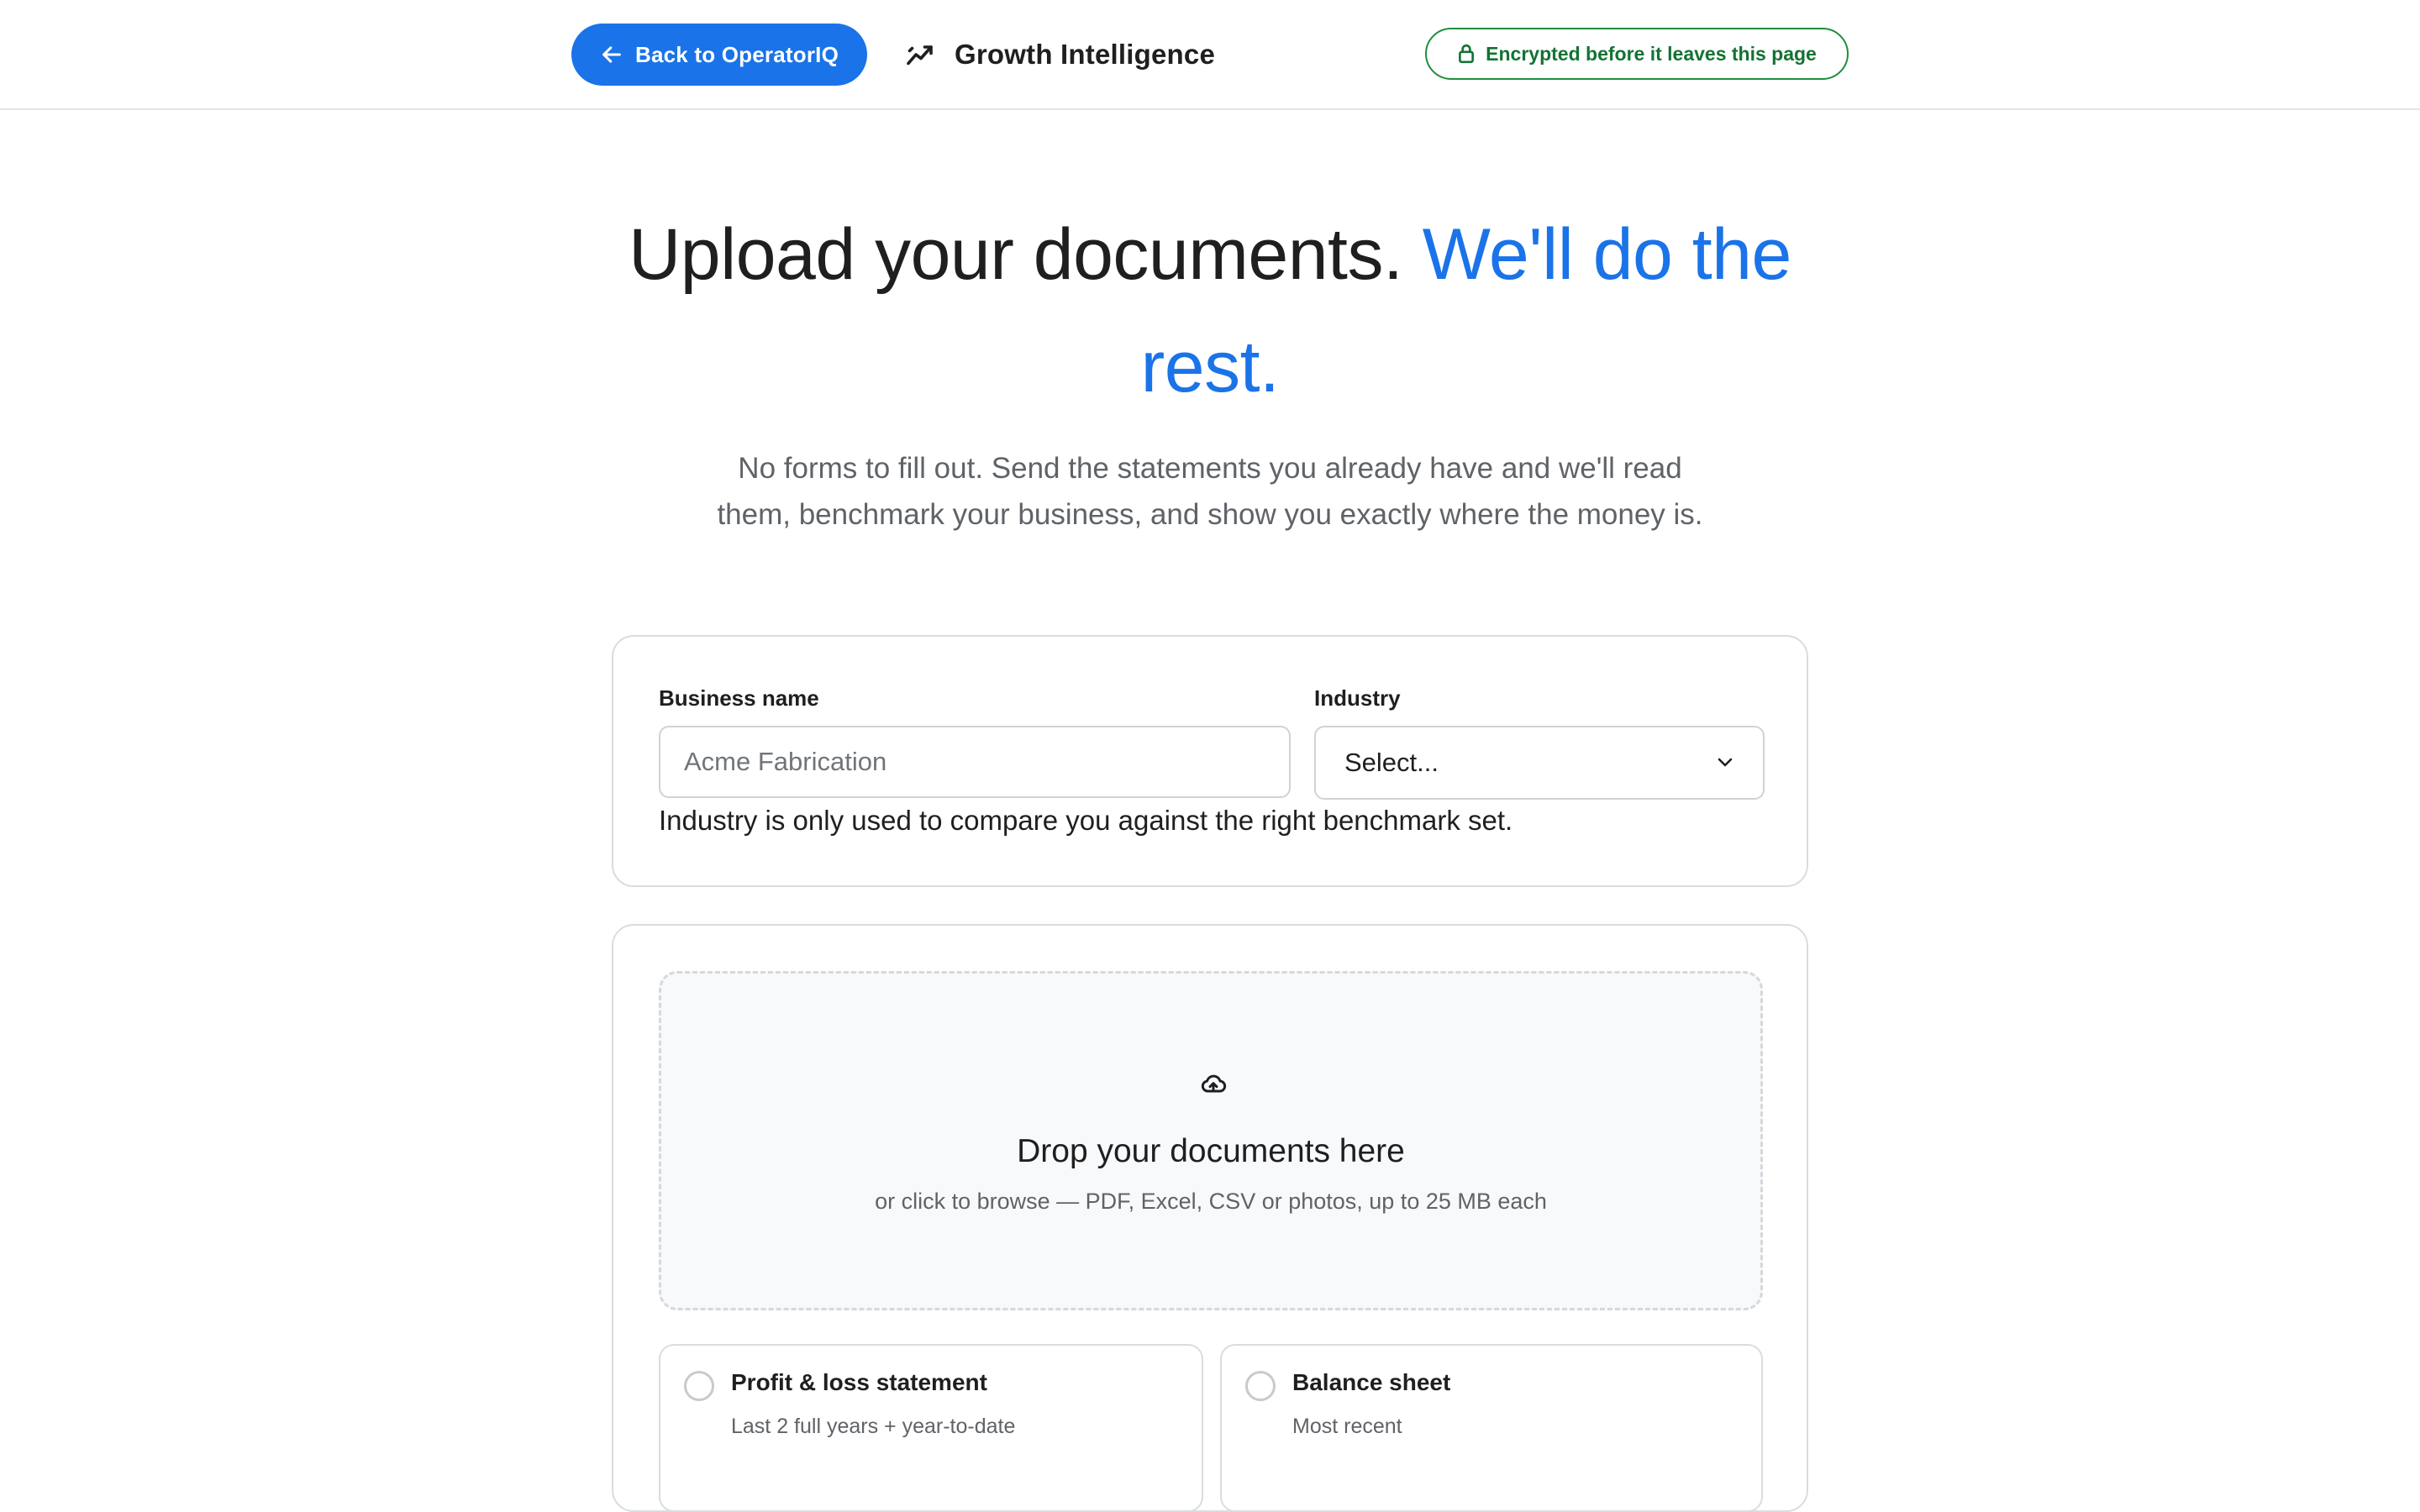 This screenshot has width=2420, height=1512. Describe the element at coordinates (699, 1386) in the screenshot. I see `profit-loss-radio` at that location.